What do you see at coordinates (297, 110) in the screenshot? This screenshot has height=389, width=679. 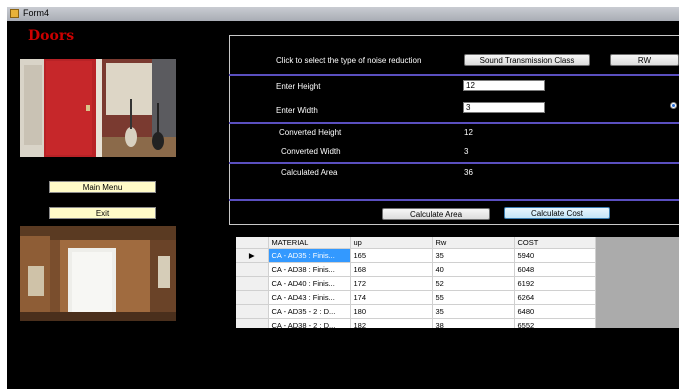 I see `width-label: Enter Width` at bounding box center [297, 110].